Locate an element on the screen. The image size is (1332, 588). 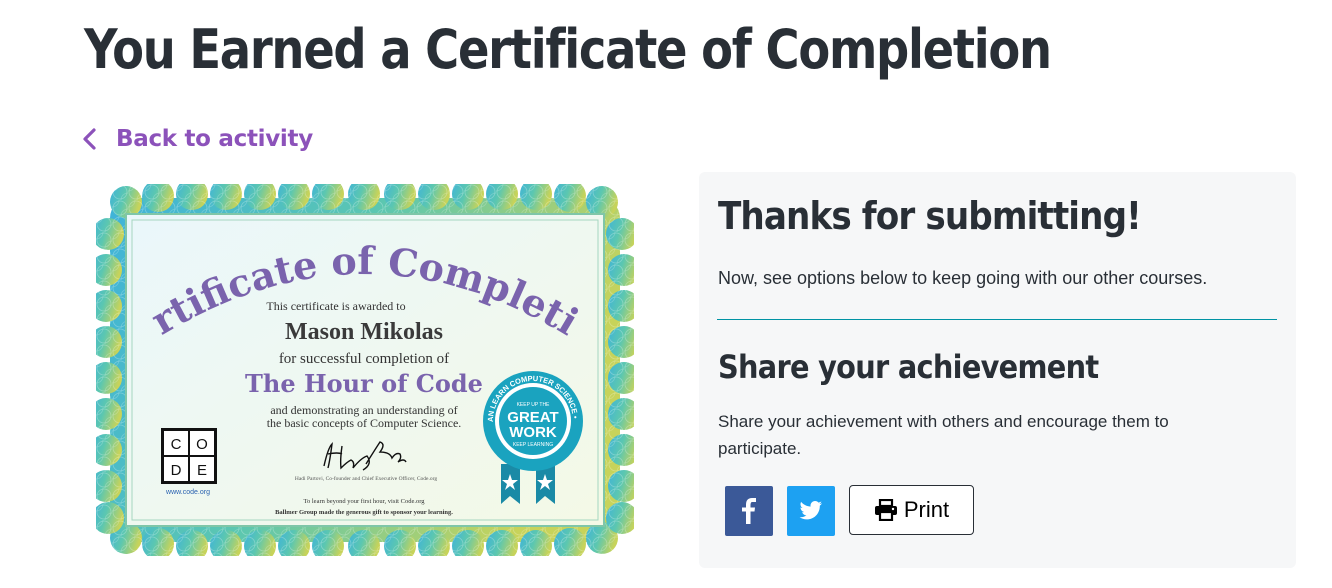
certificate-recipient: Mason Mikolas is located at coordinates (364, 332).